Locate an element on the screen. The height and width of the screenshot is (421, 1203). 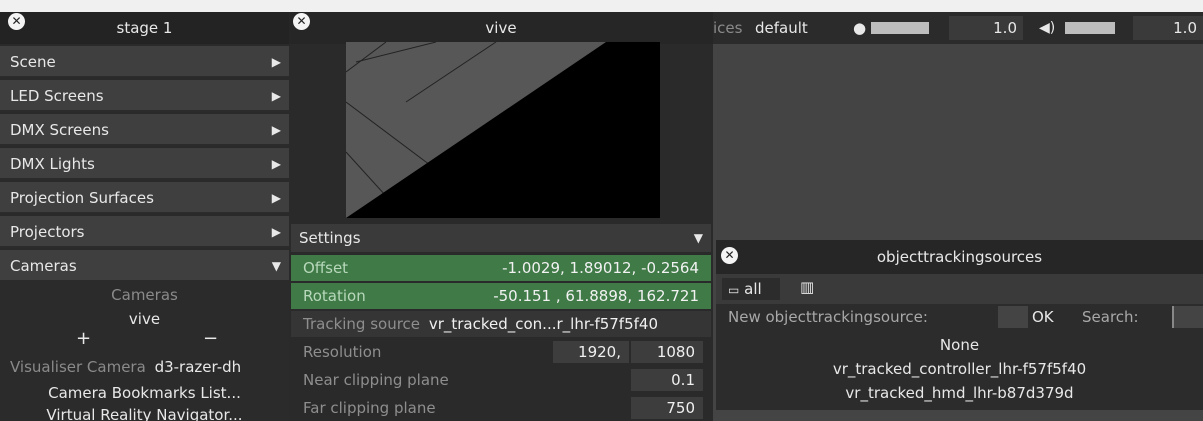
speaker-icon: ◀) is located at coordinates (1047, 28).